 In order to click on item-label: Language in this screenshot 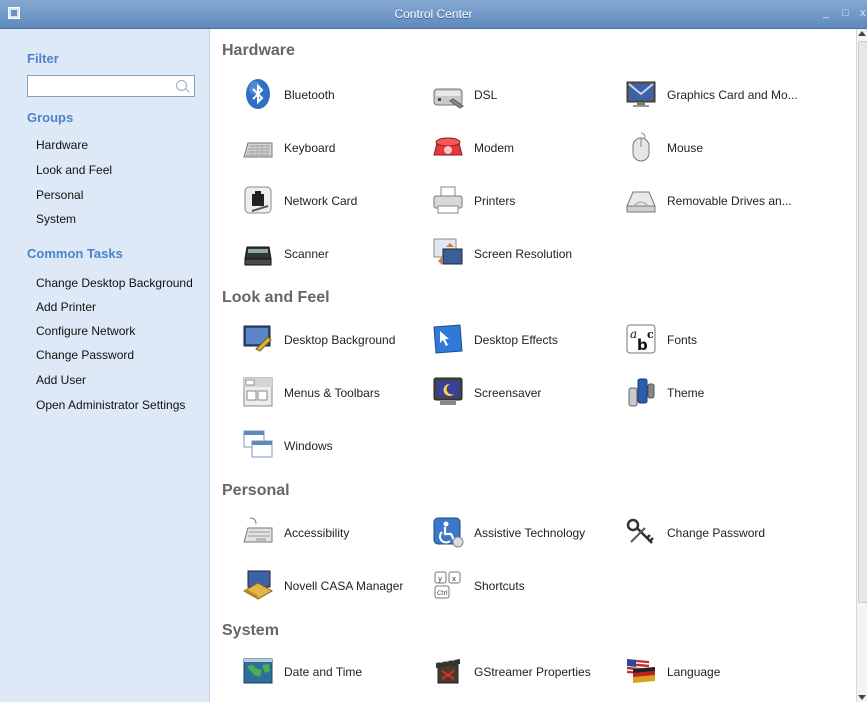, I will do `click(694, 672)`.